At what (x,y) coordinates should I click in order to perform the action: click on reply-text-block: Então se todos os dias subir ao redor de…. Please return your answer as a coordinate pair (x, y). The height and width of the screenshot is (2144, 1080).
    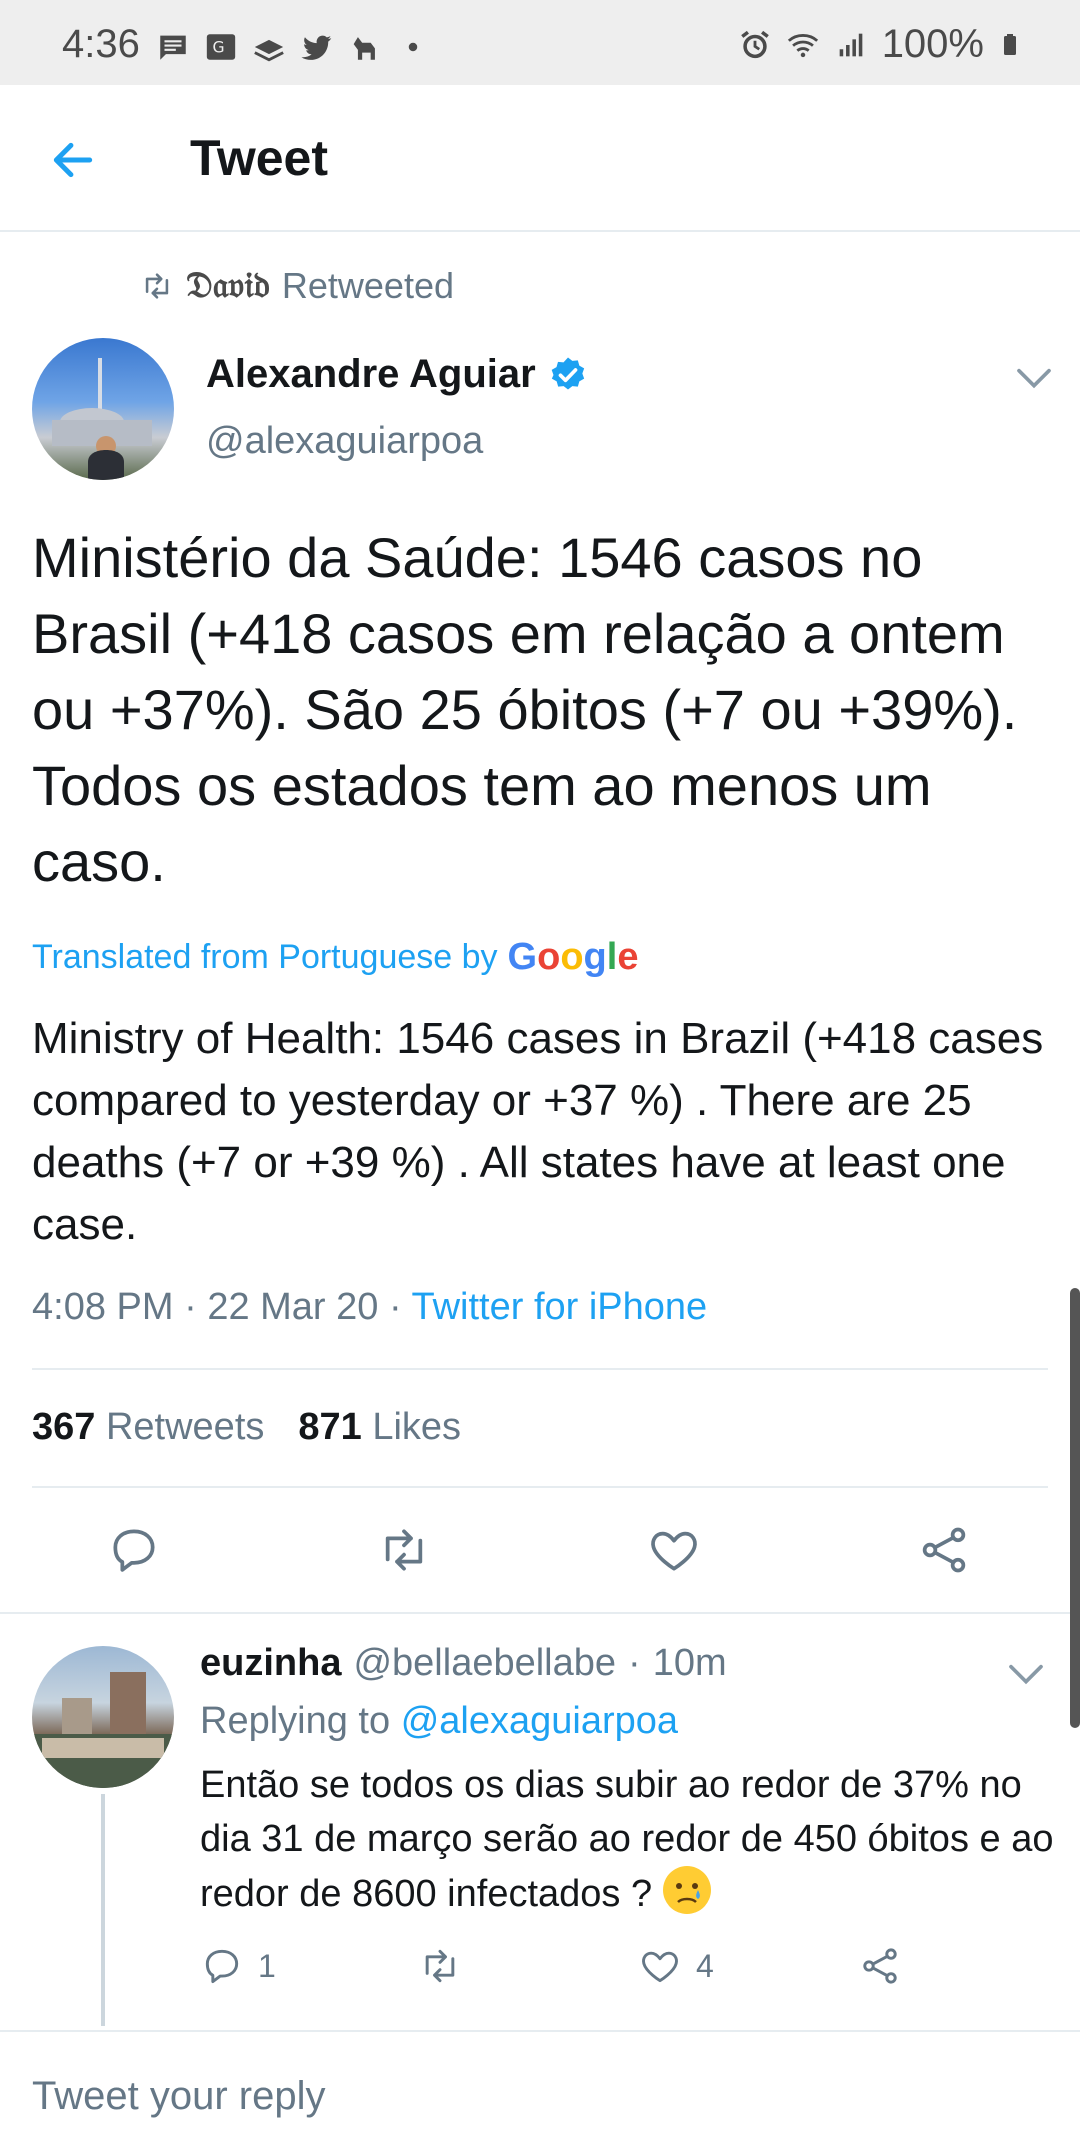
    Looking at the image, I should click on (630, 1839).